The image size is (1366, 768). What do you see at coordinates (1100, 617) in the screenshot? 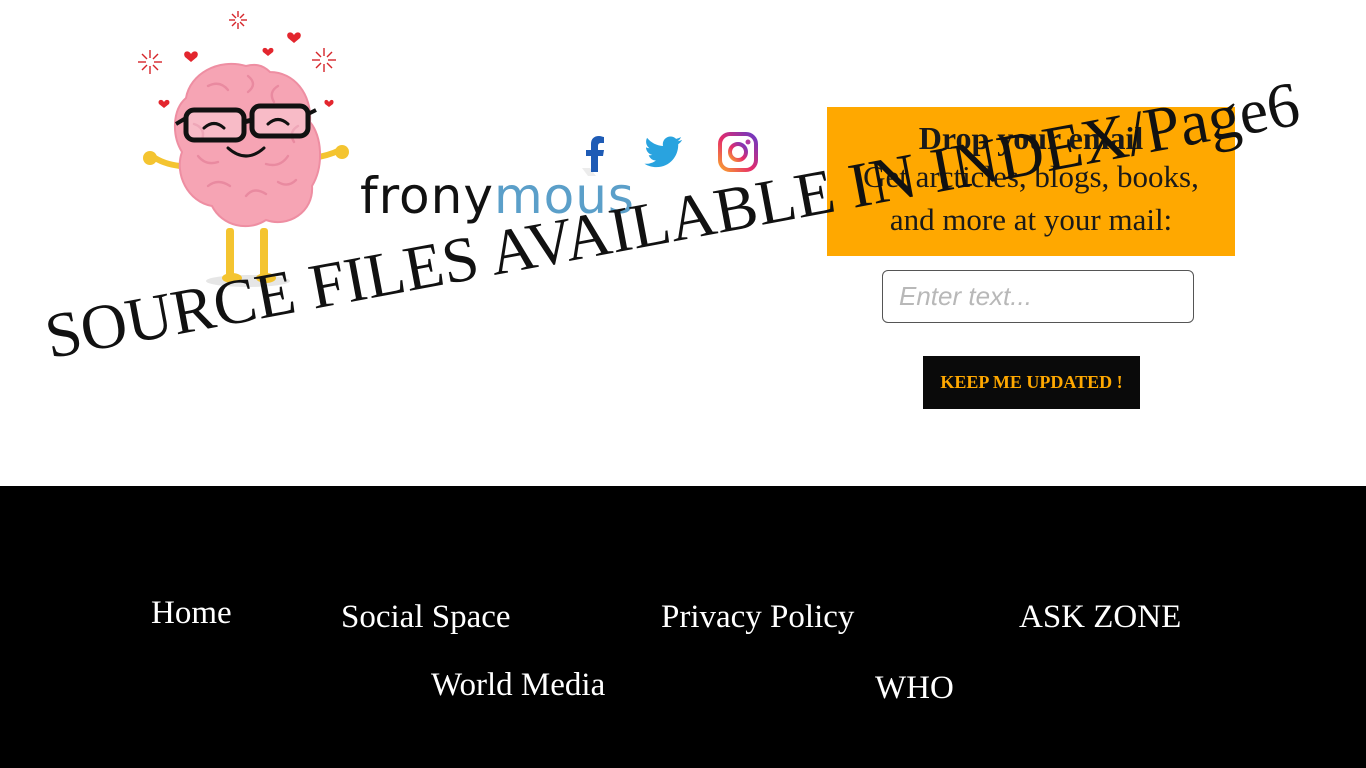
I see `nav-ask-zone-link: ASK ZONE` at bounding box center [1100, 617].